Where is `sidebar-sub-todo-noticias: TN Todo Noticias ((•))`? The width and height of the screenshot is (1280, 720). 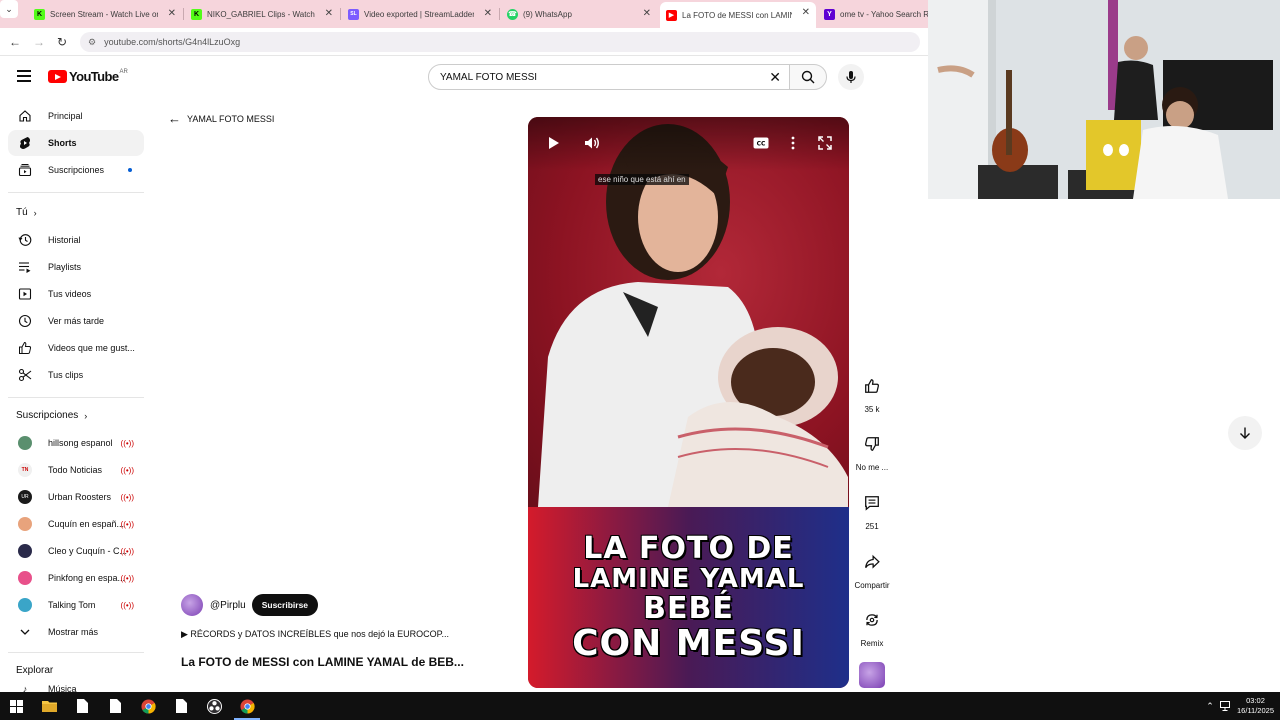 sidebar-sub-todo-noticias: TN Todo Noticias ((•)) is located at coordinates (76, 470).